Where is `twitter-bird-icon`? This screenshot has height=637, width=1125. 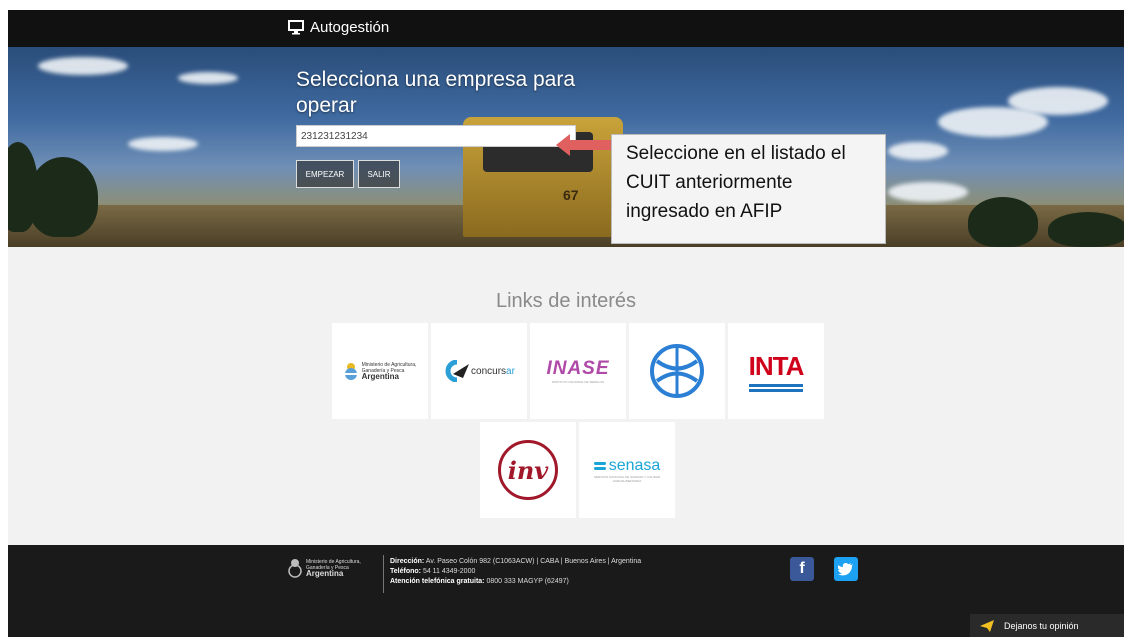
twitter-bird-icon is located at coordinates (845, 569).